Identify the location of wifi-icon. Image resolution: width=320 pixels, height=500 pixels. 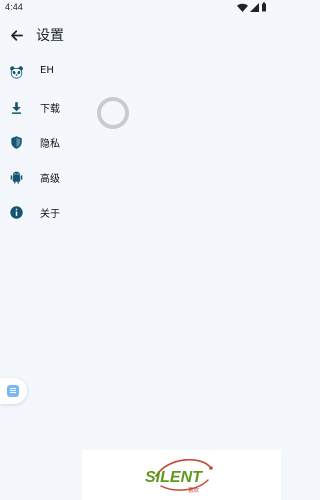
(242, 9).